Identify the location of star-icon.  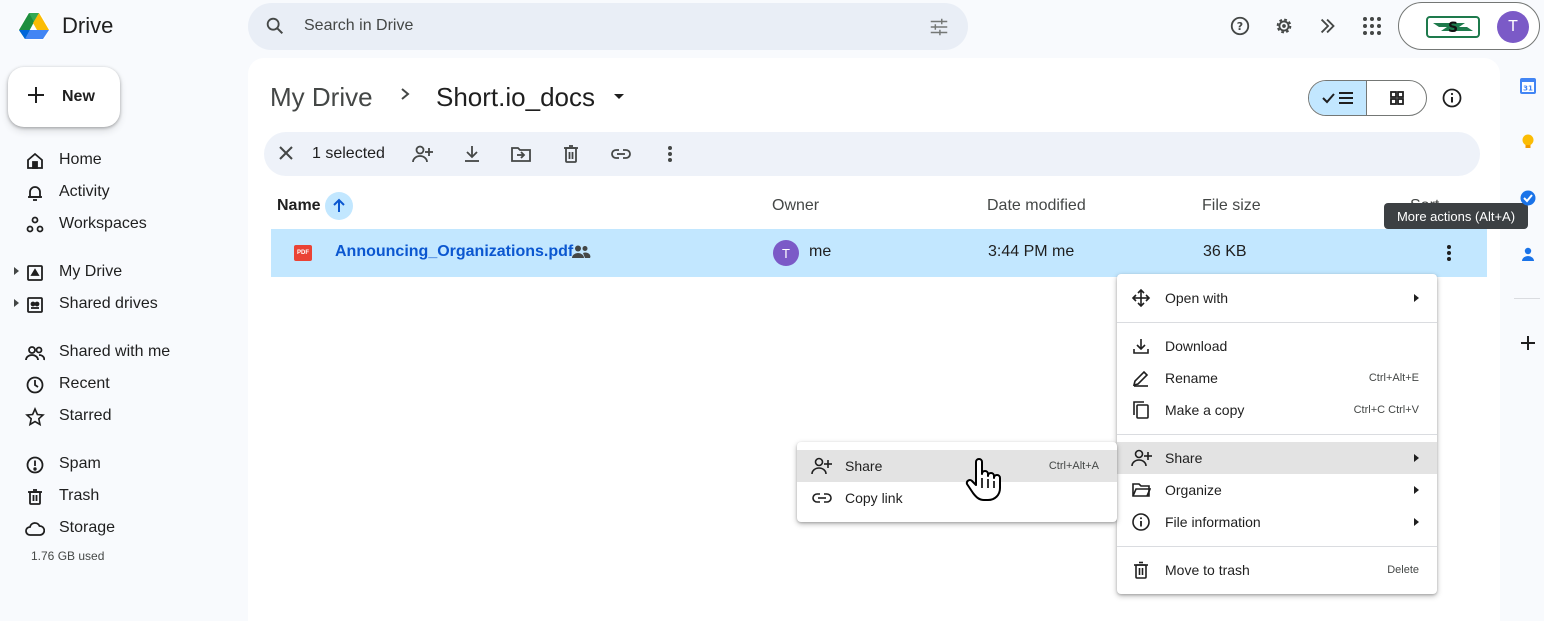
(35, 416).